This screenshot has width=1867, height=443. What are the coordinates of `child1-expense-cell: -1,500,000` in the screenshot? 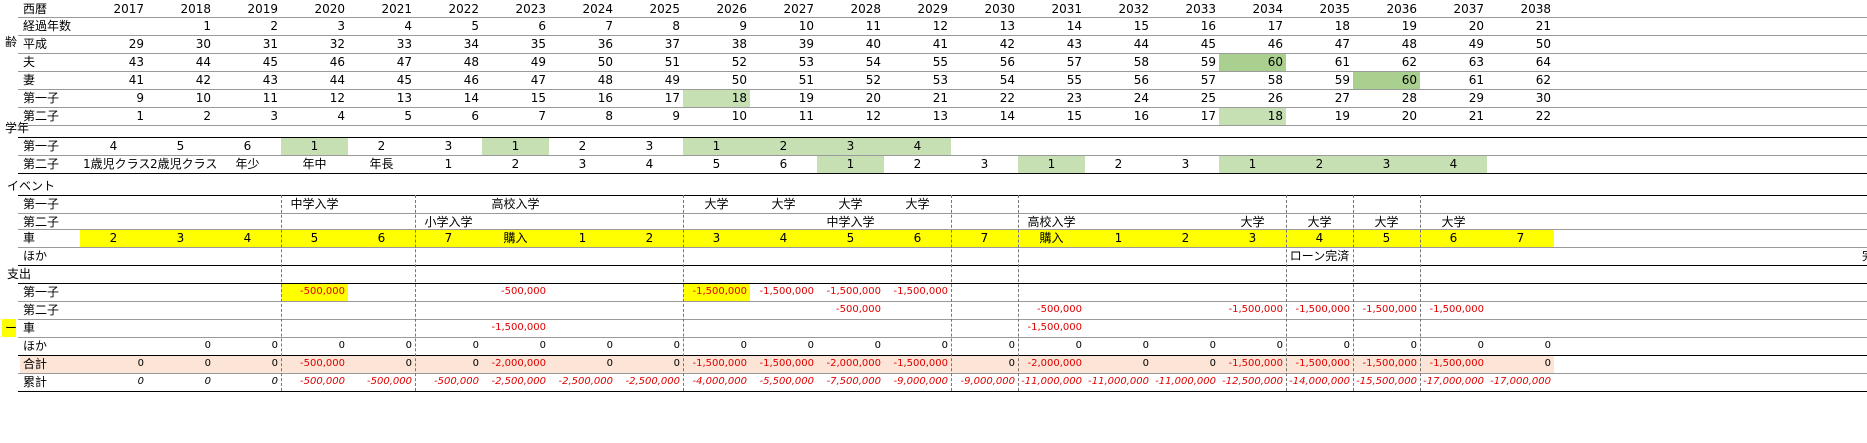 It's located at (716, 292).